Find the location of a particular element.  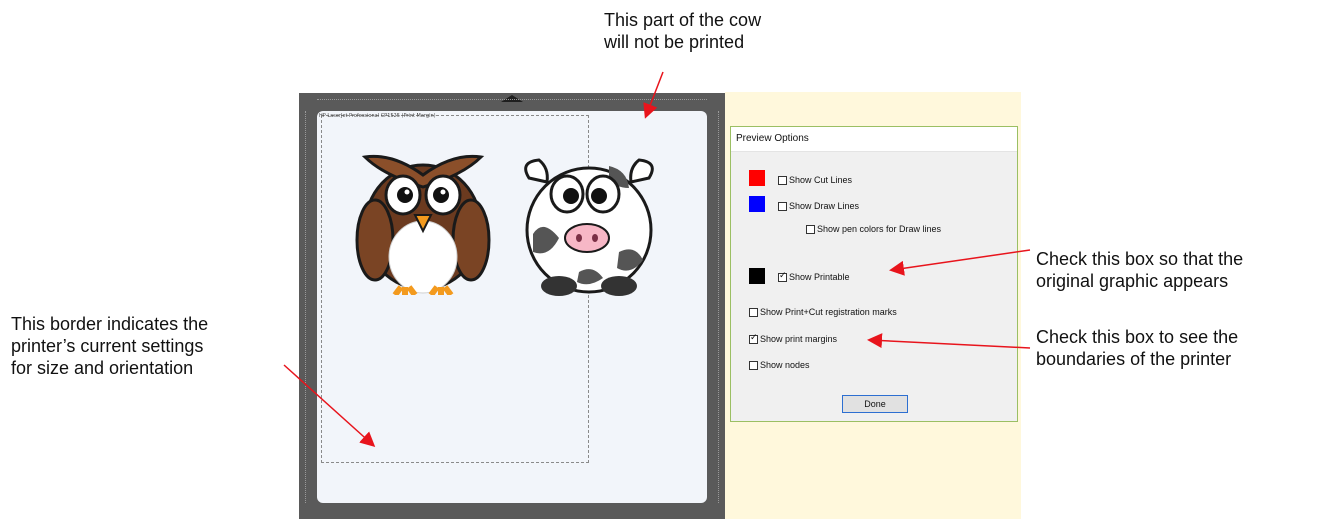

arrow-to-cow is located at coordinates (653, 95).